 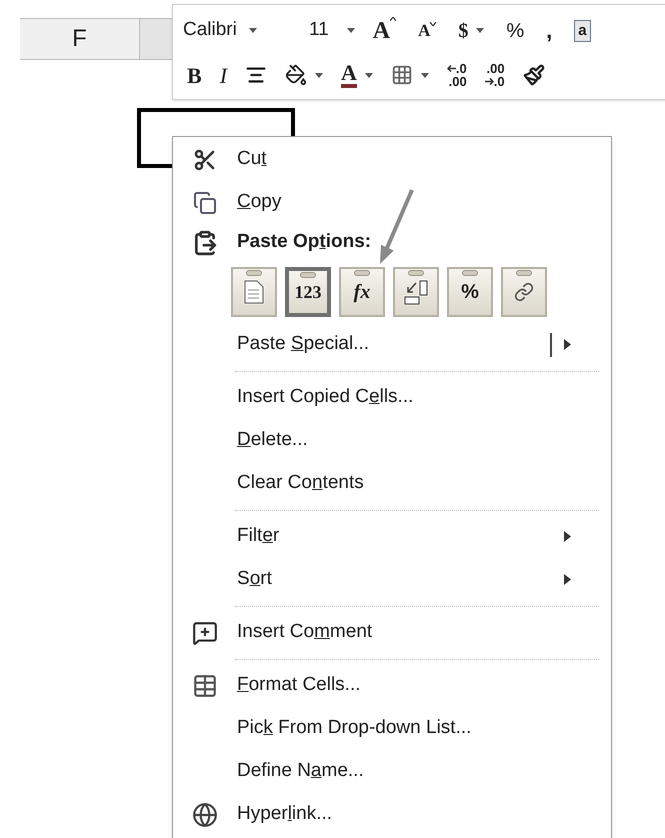 I want to click on menu-heading: Paste Options:, so click(x=392, y=242).